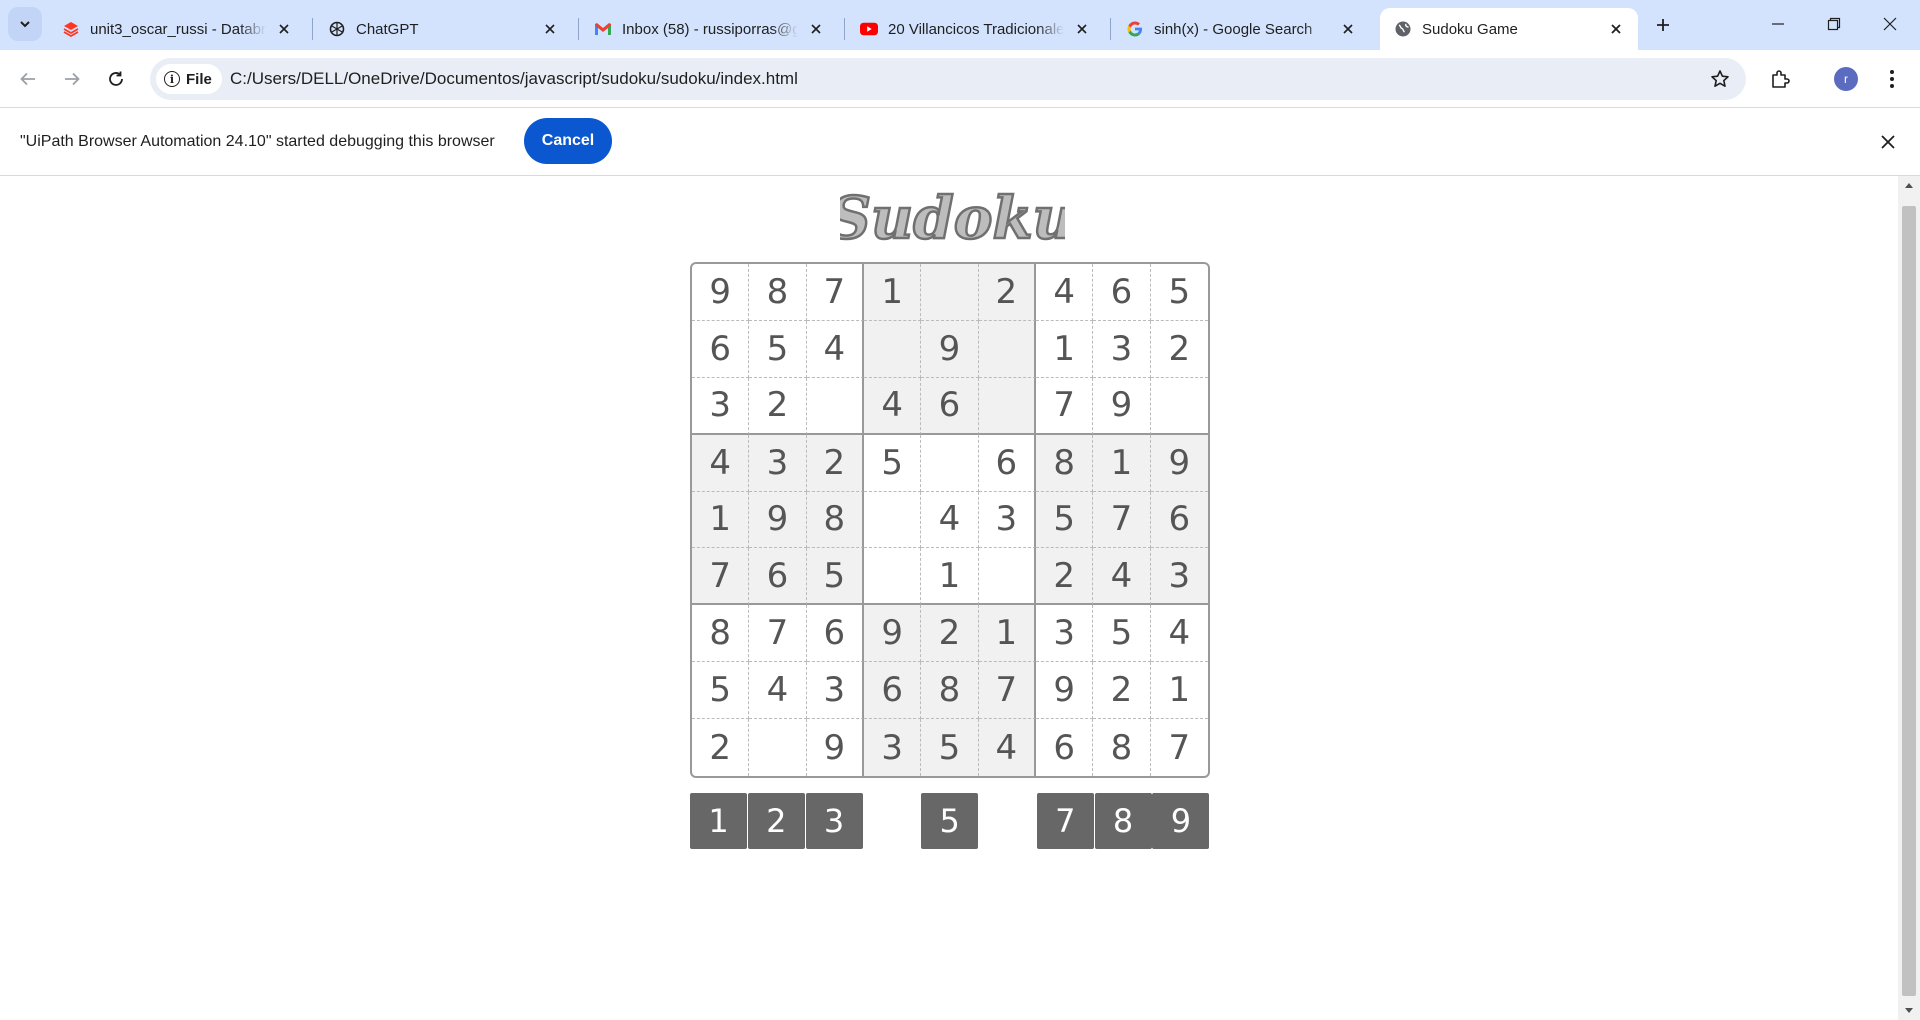 The height and width of the screenshot is (1020, 1920). I want to click on site-info-chip: i File, so click(189, 79).